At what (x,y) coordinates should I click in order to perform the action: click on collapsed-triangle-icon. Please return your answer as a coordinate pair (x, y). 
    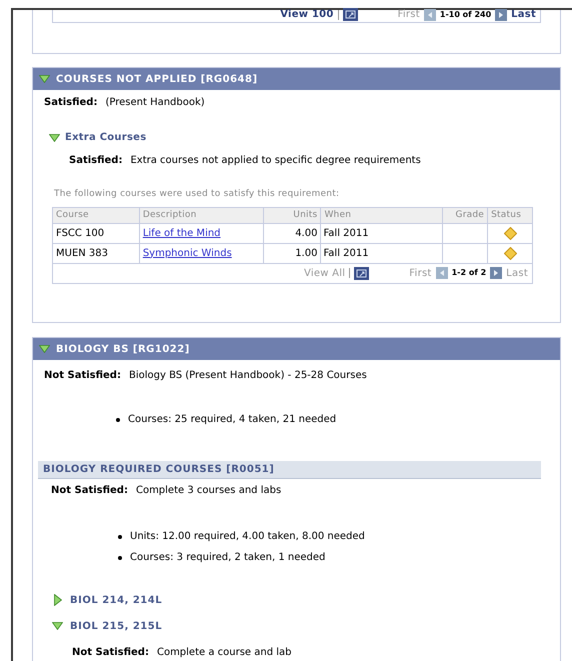
    Looking at the image, I should click on (58, 600).